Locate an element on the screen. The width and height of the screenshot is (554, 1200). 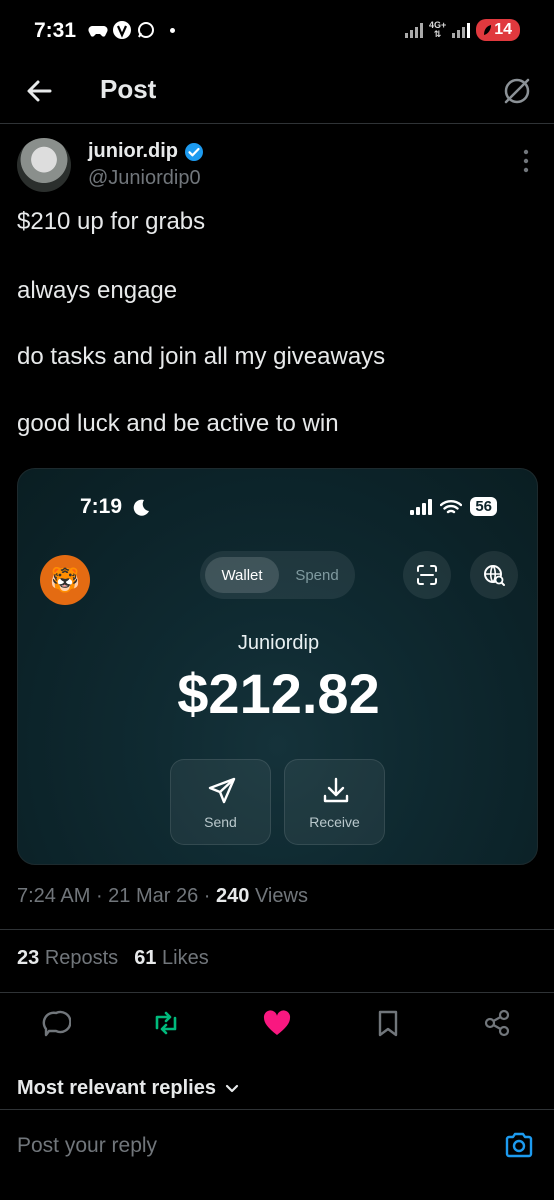
browser-button is located at coordinates (494, 575).